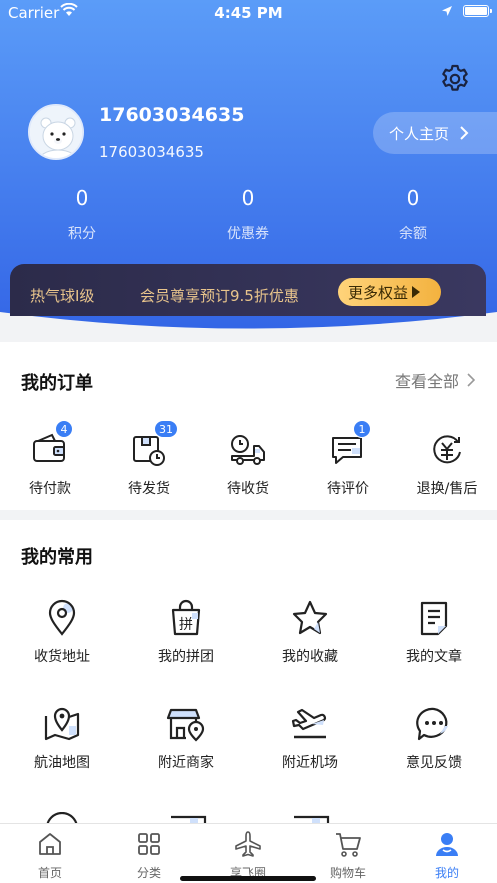  I want to click on favorites-item: 我的收藏, so click(310, 632).